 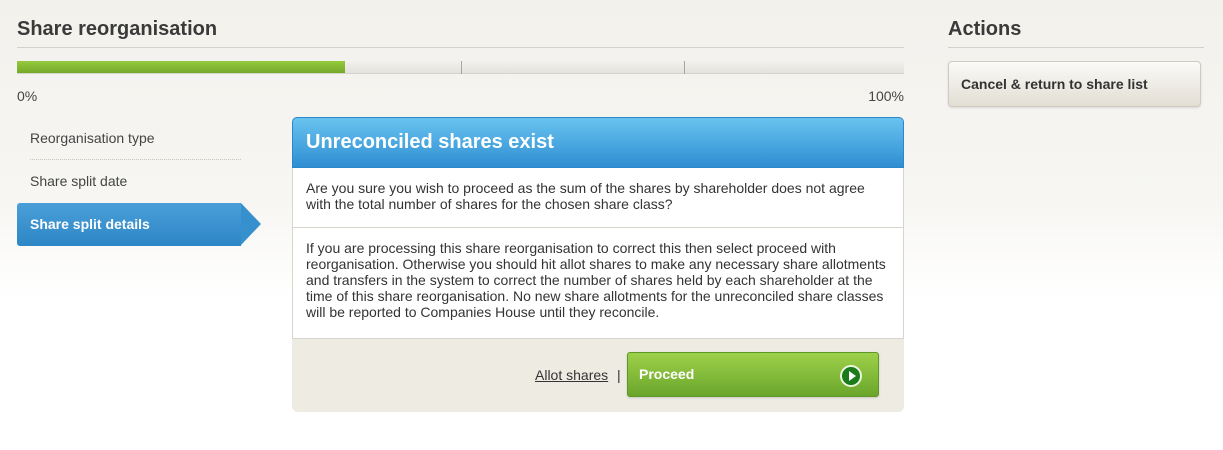 What do you see at coordinates (598, 142) in the screenshot?
I see `dialog-title: Unreconciled shares exist` at bounding box center [598, 142].